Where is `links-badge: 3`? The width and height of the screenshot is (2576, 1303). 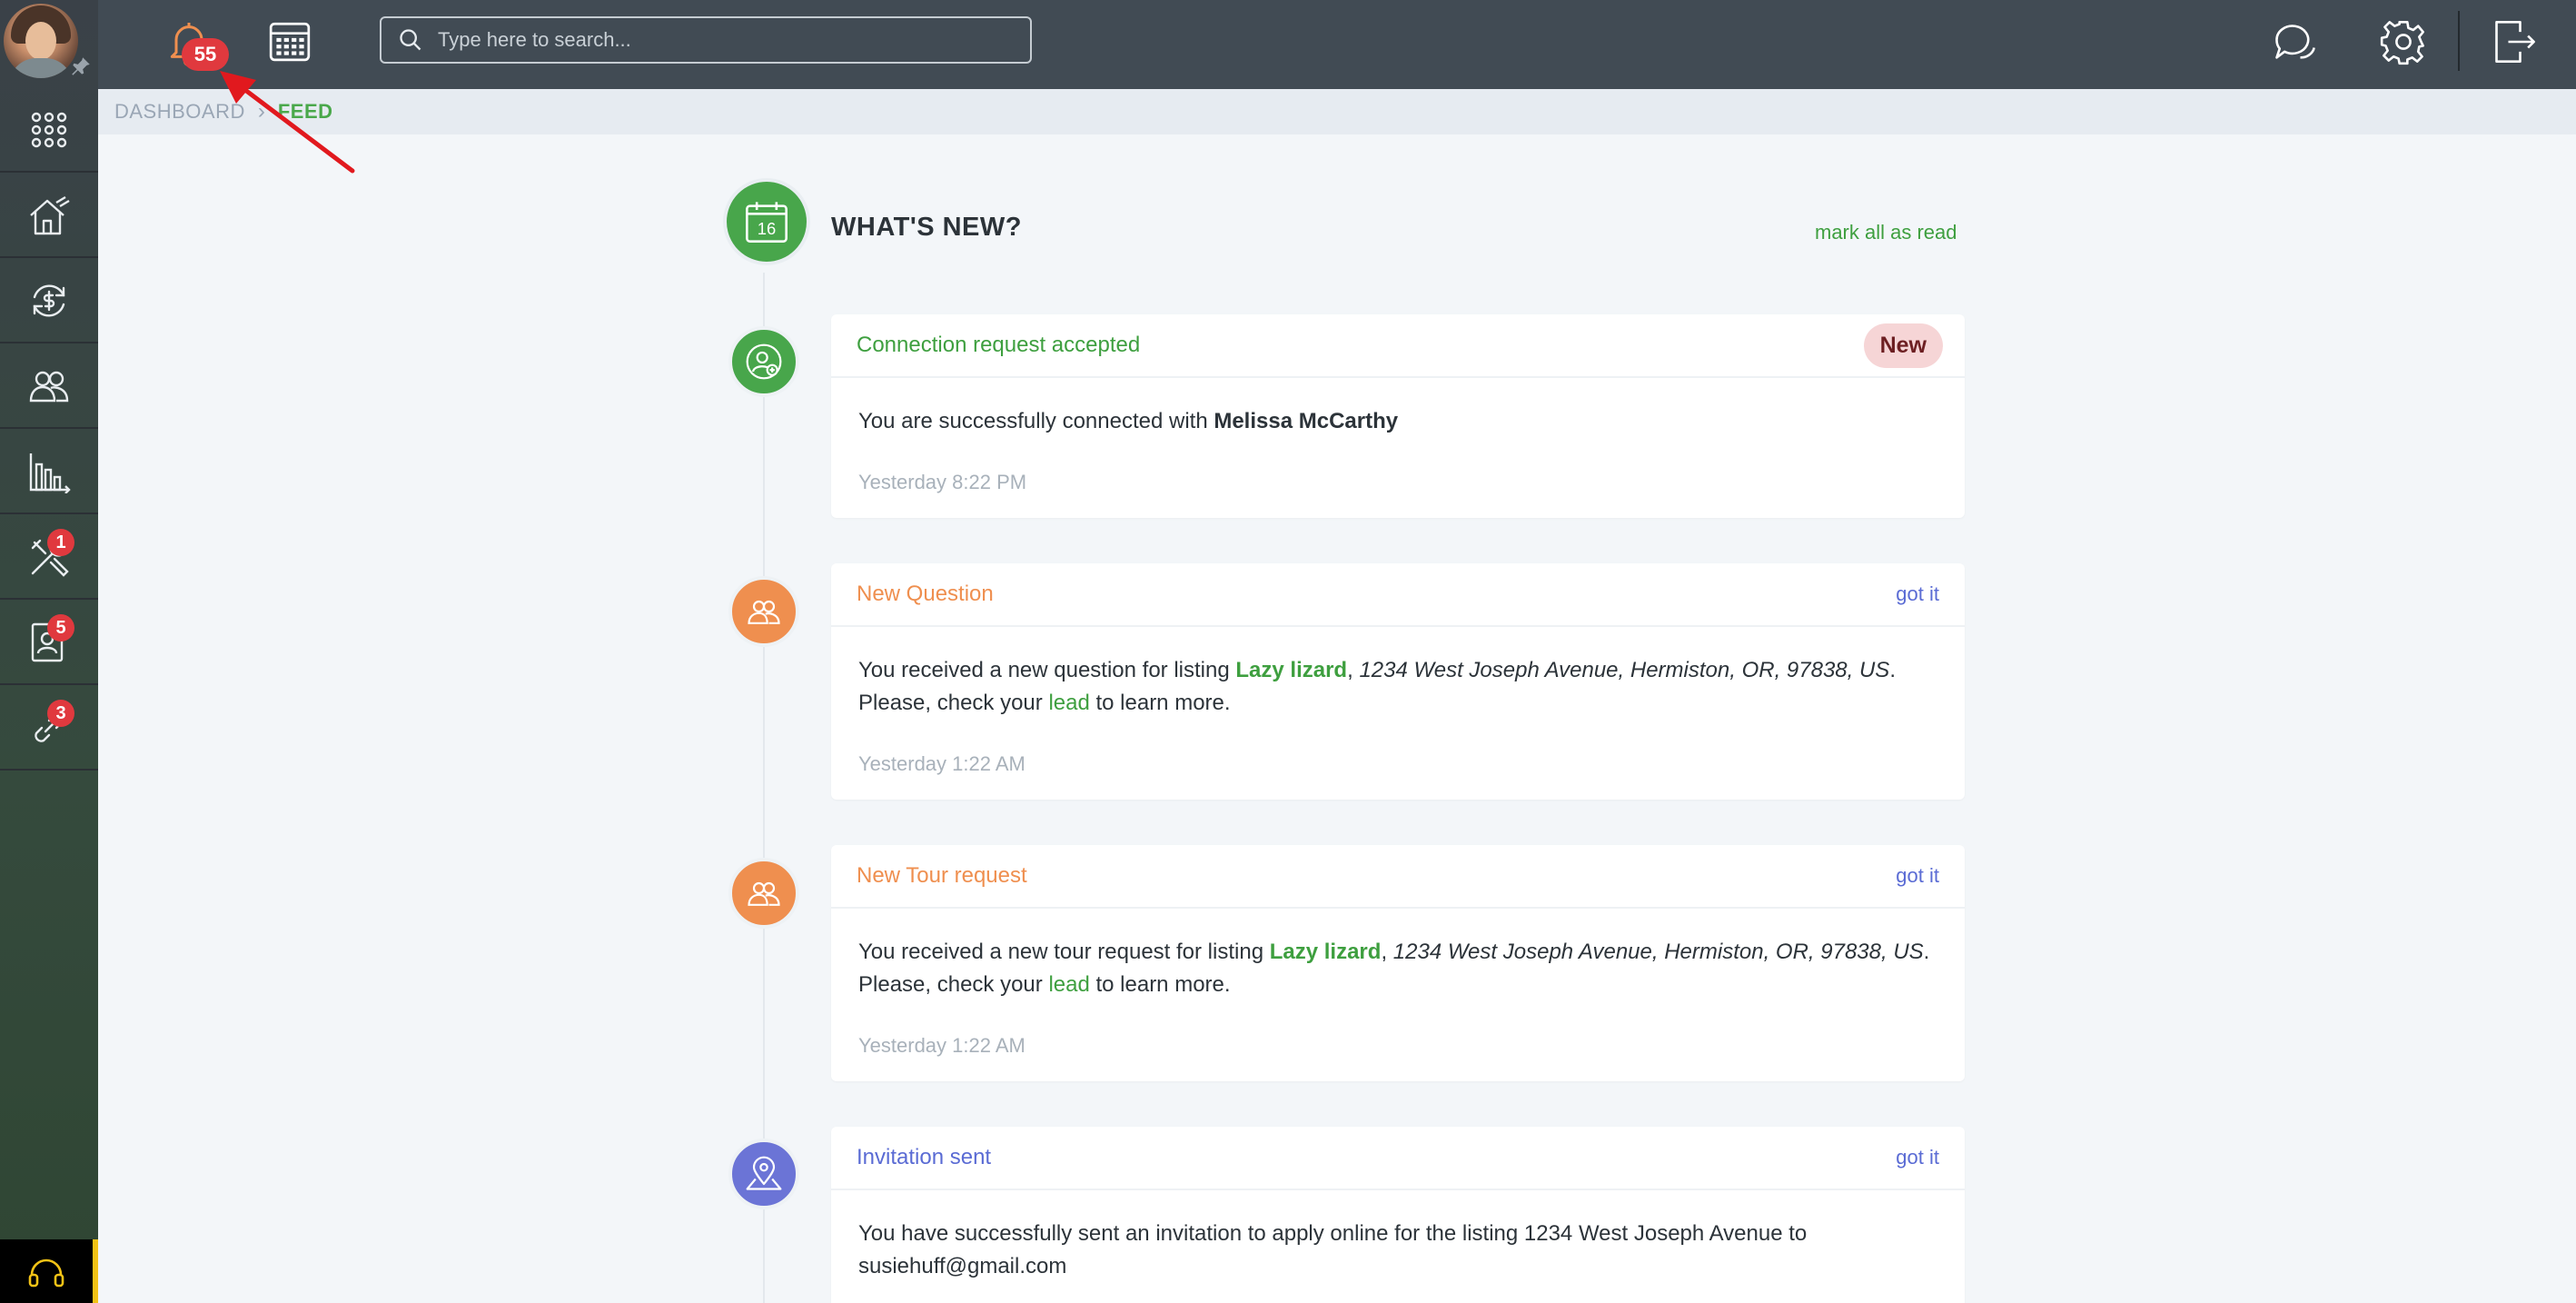 links-badge: 3 is located at coordinates (60, 713).